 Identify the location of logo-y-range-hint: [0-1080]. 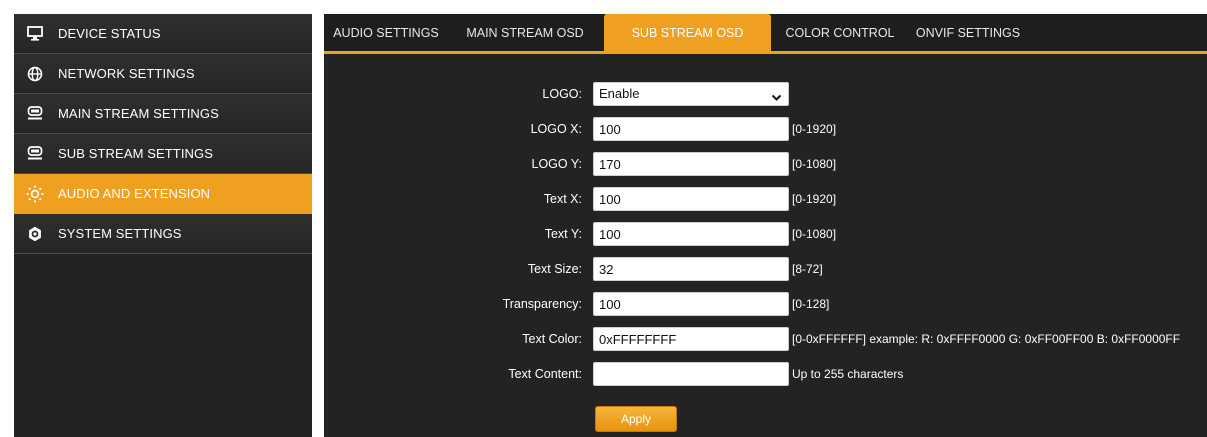
(814, 164).